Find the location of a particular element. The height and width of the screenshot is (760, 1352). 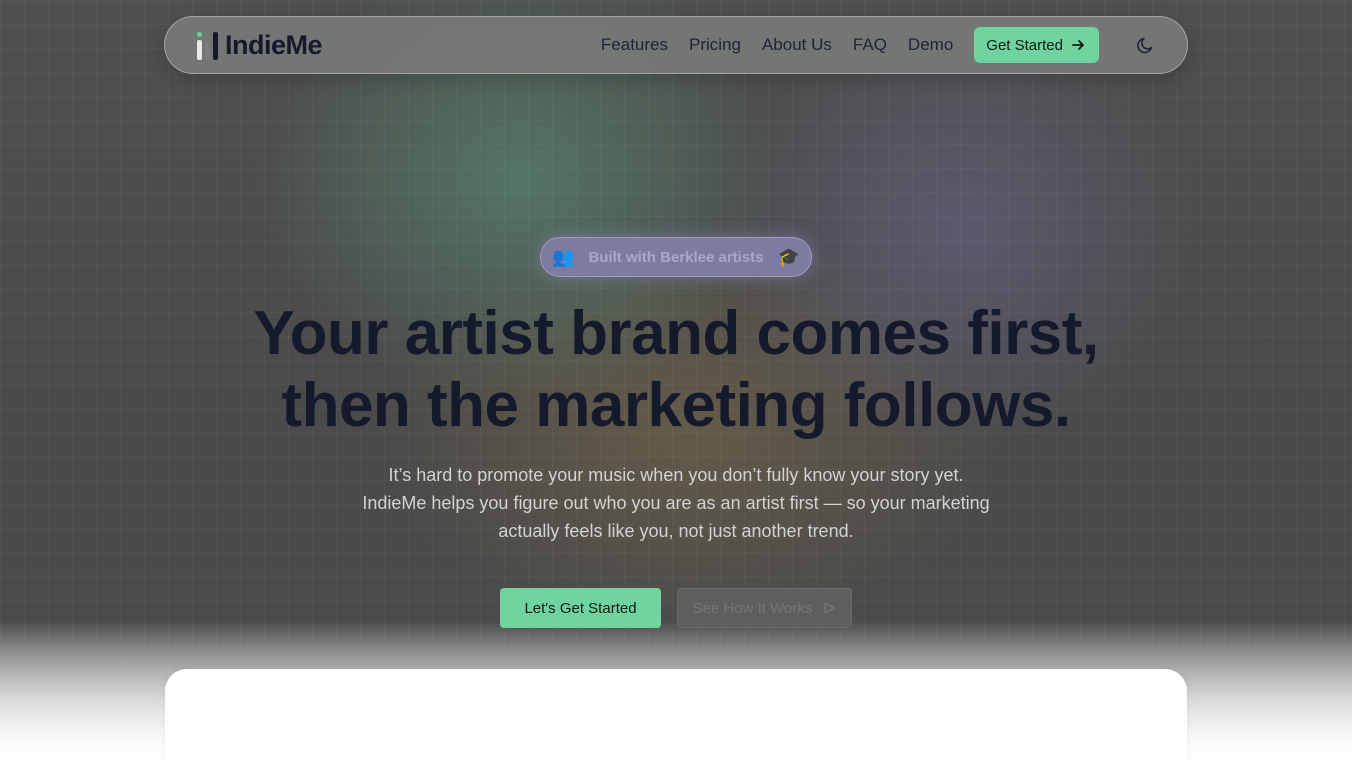

logo: IndieMe is located at coordinates (260, 45).